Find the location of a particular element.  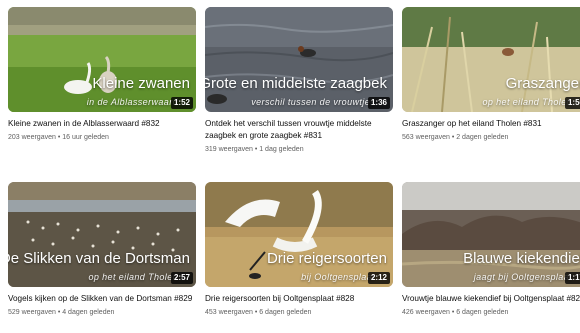

thumbnail-overlay-subtitle: verschil tussen de vrouwtjes is located at coordinates (313, 102).